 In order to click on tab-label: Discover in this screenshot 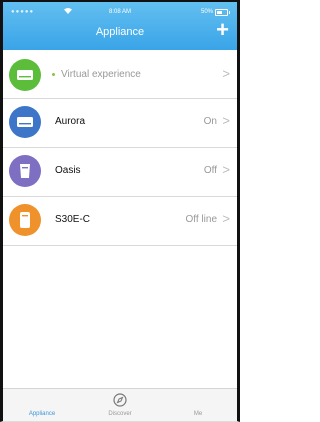, I will do `click(120, 414)`.